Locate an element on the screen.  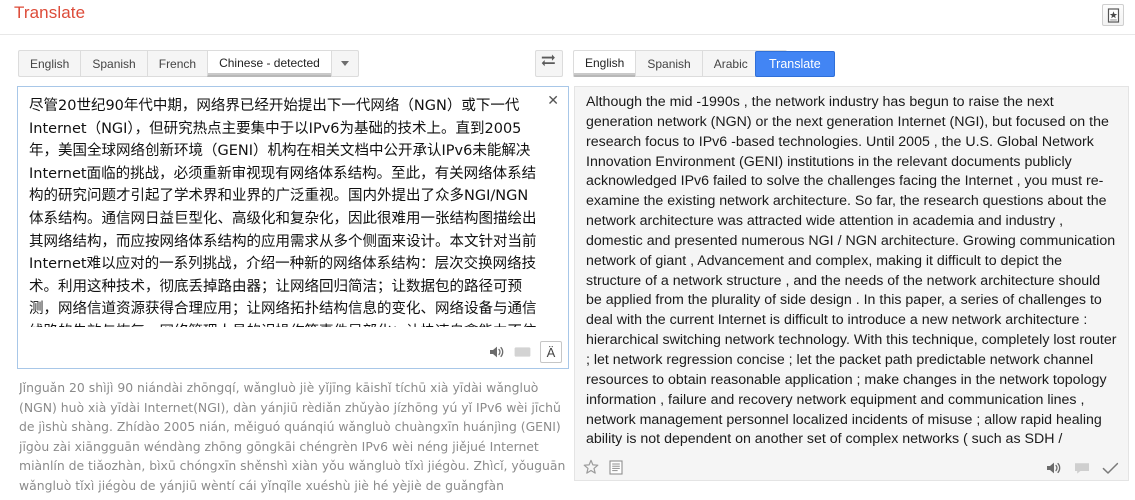
chevron-down-icon is located at coordinates (344, 63).